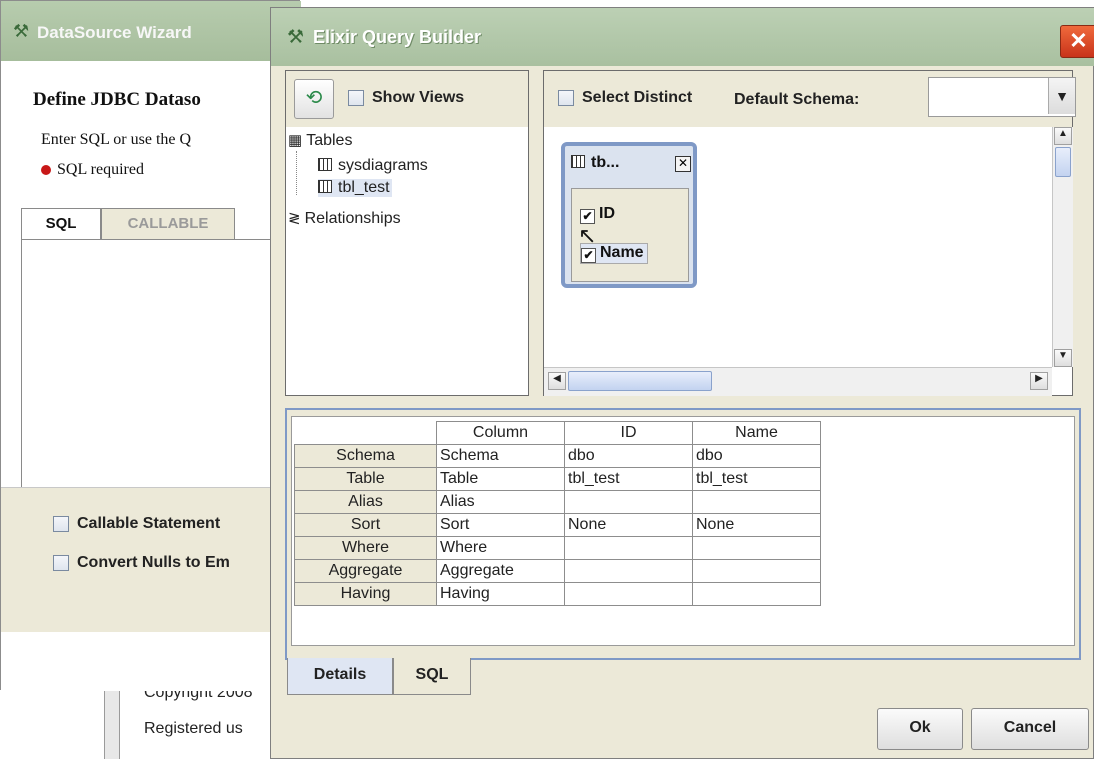  I want to click on tree-item-tbl-test: tbl_test, so click(355, 188).